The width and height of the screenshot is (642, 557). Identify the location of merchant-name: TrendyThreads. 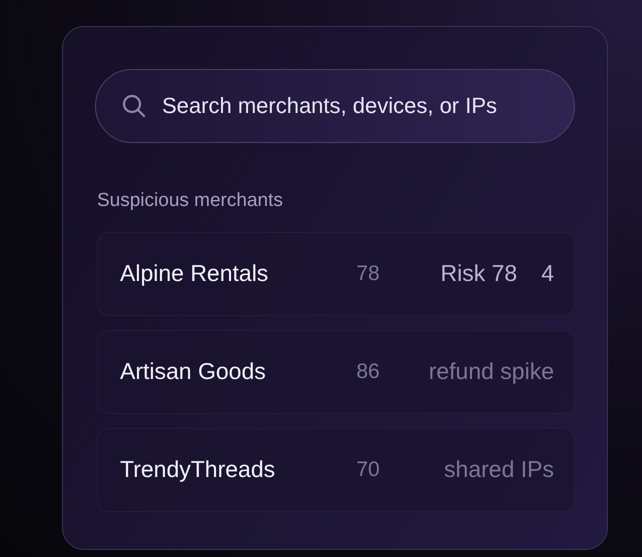
(198, 469).